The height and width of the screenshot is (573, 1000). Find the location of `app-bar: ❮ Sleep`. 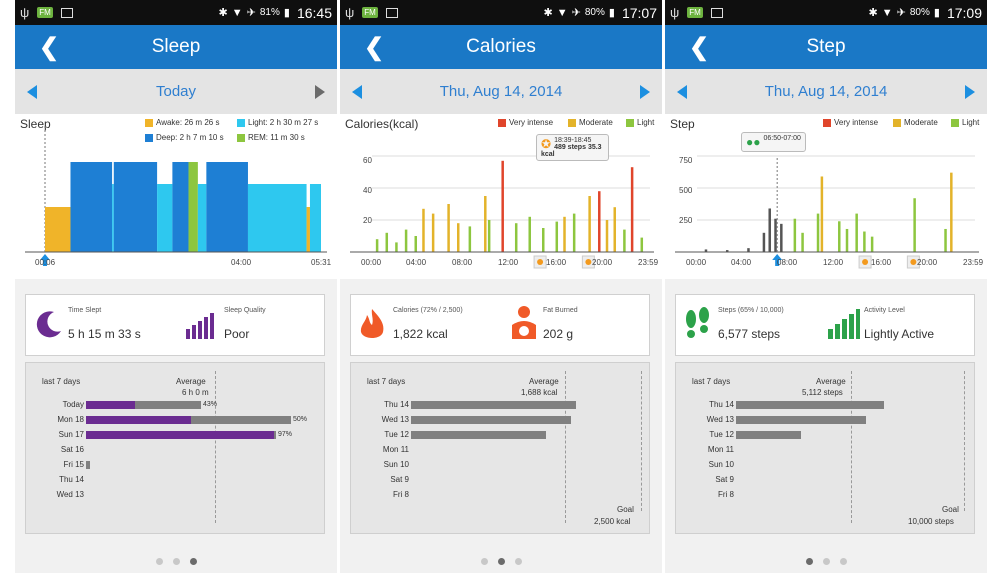

app-bar: ❮ Sleep is located at coordinates (176, 47).